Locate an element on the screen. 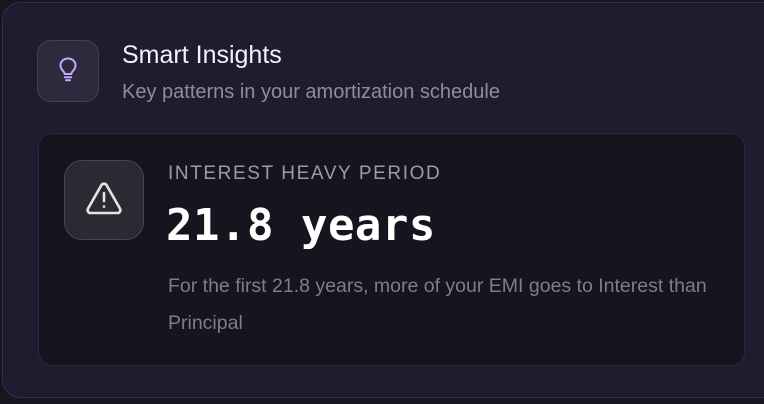 This screenshot has height=404, width=764. panel-title: Smart Insights is located at coordinates (202, 55).